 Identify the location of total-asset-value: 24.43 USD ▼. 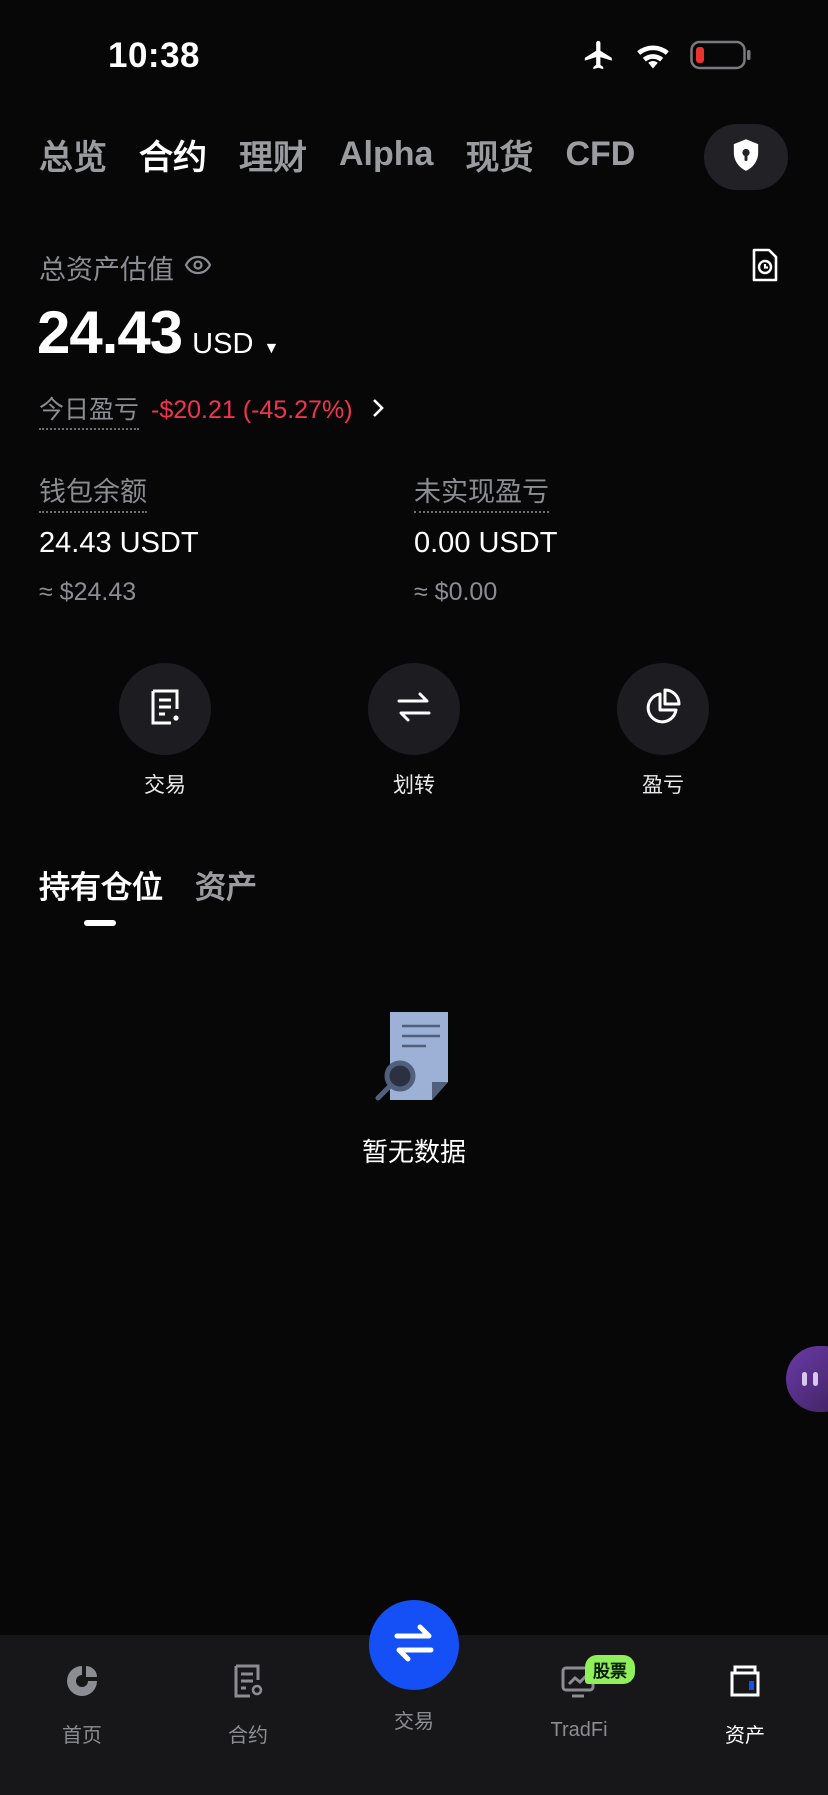
(158, 332).